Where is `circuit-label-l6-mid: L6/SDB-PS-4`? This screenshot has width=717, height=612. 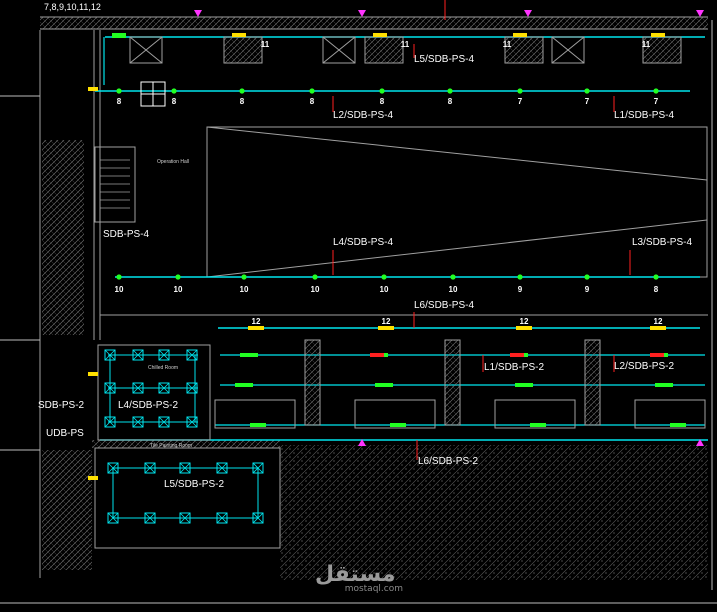 circuit-label-l6-mid: L6/SDB-PS-4 is located at coordinates (444, 306).